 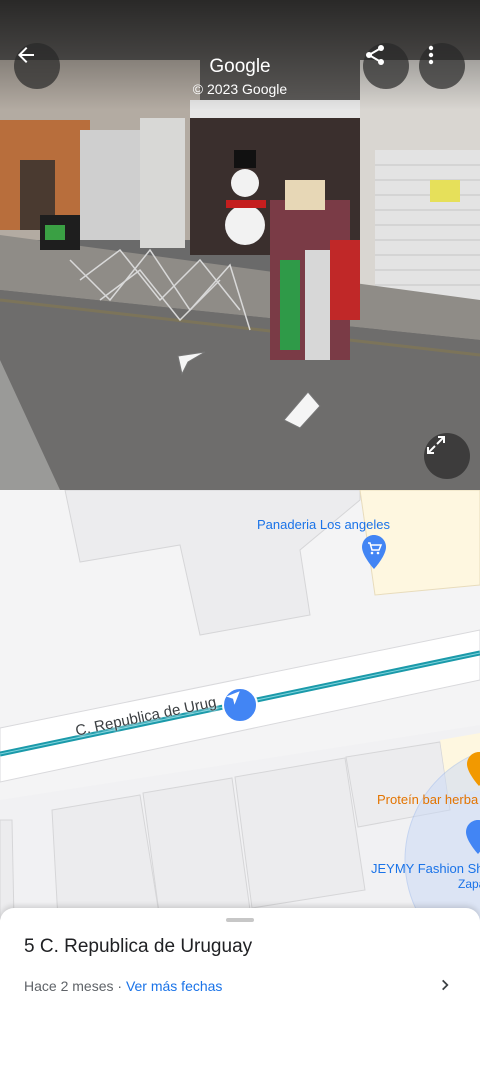 I want to click on more-vert-icon, so click(x=431, y=55).